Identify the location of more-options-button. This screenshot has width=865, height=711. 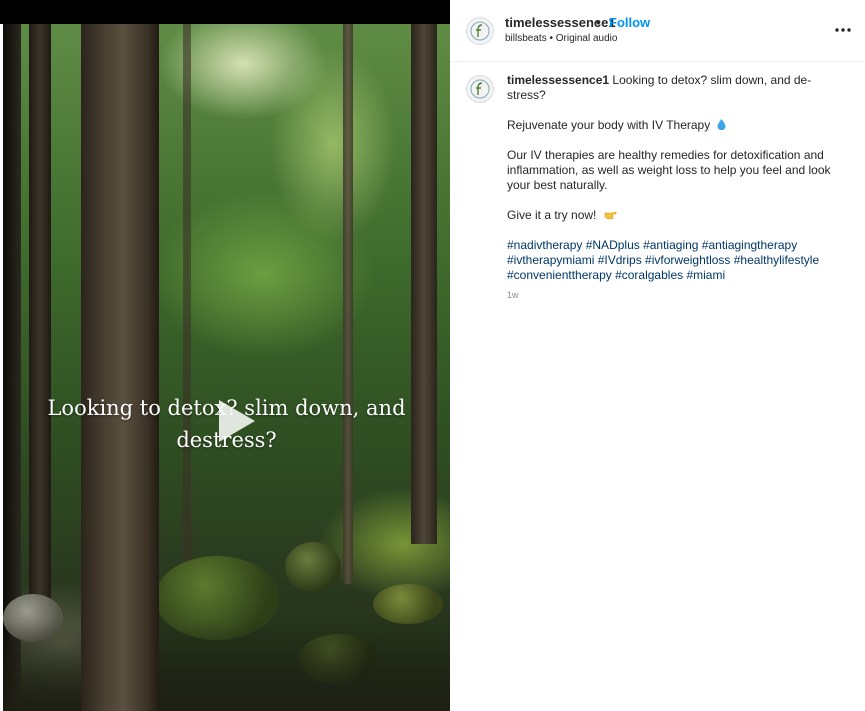
(843, 30).